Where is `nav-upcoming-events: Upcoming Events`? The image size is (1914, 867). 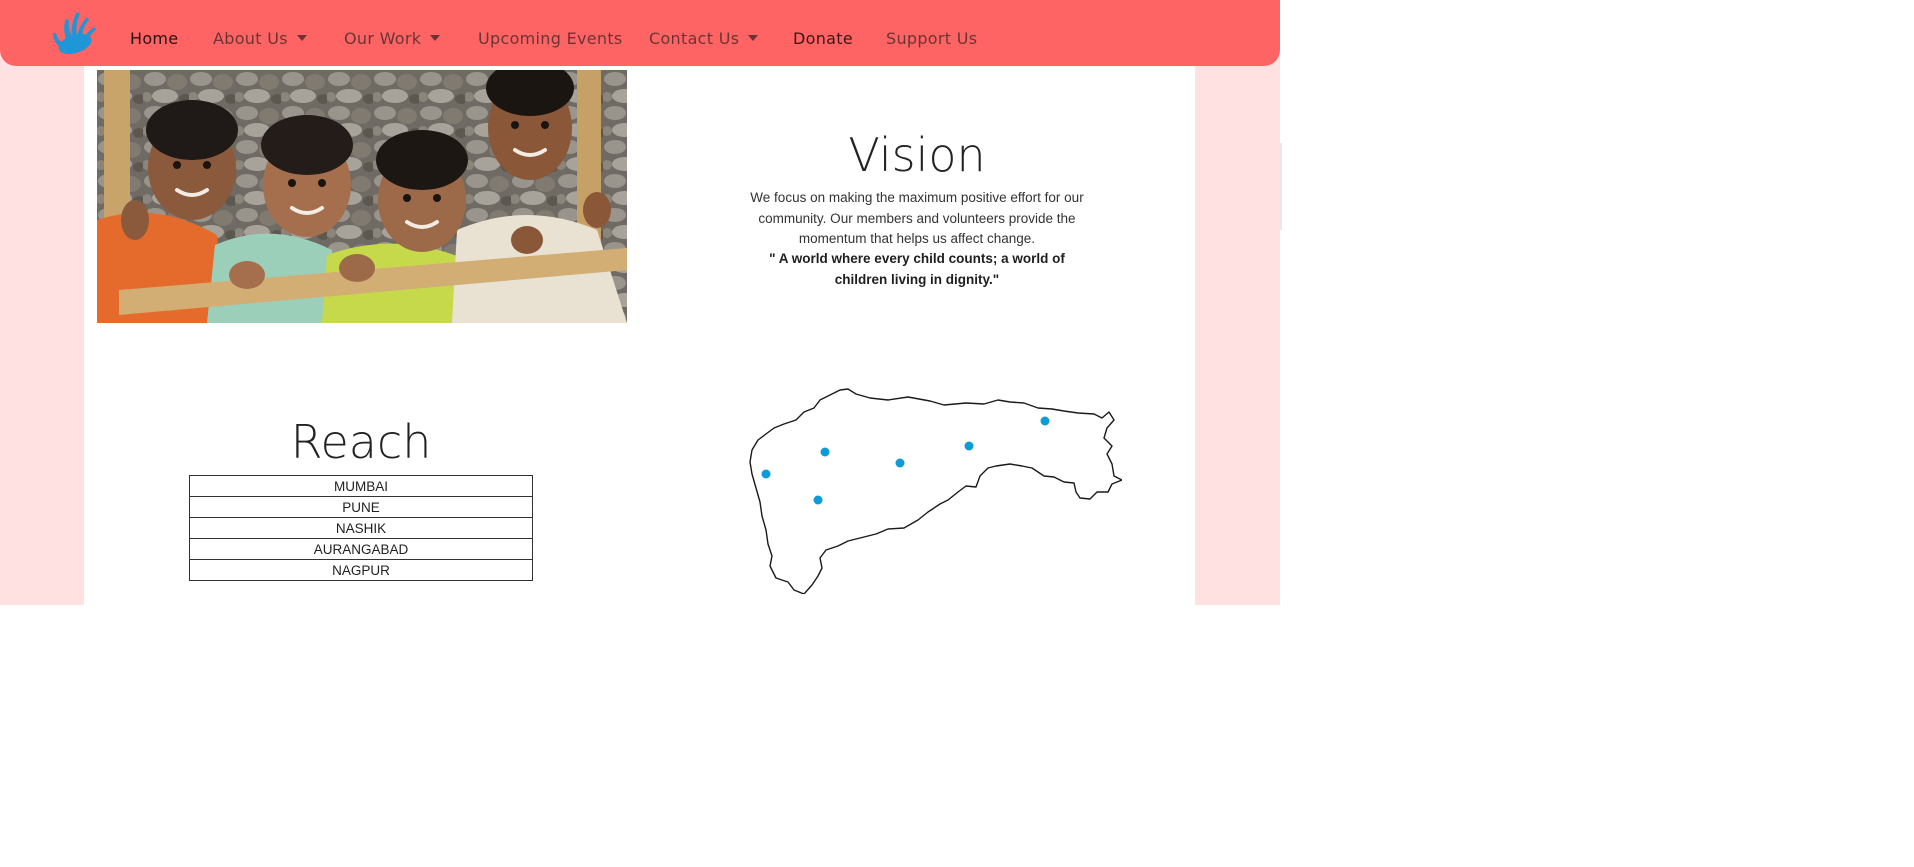
nav-upcoming-events: Upcoming Events is located at coordinates (550, 38).